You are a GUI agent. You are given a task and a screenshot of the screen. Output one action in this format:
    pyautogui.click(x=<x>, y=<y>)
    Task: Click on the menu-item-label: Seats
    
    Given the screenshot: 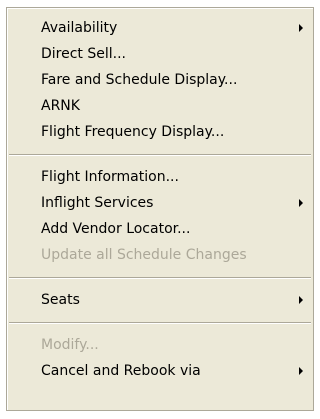 What is the action you would take?
    pyautogui.click(x=60, y=300)
    